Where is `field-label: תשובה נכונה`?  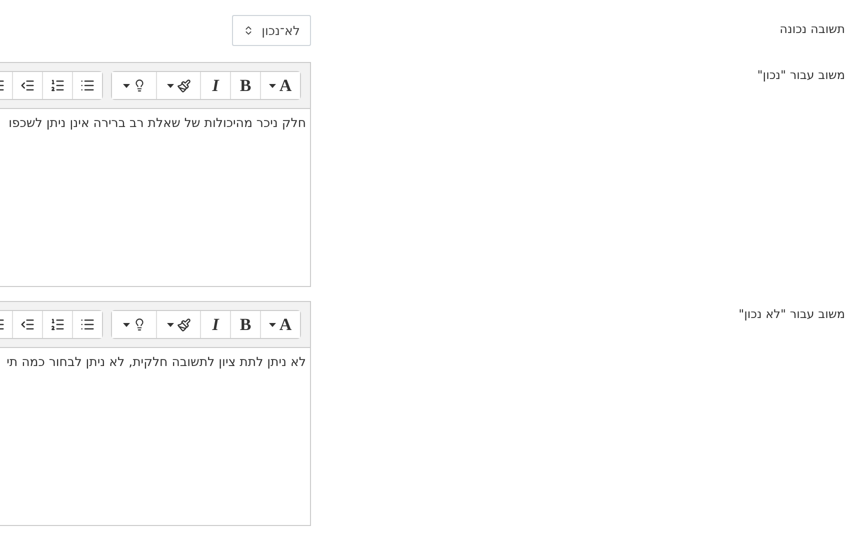
field-label: תשובה נכונה is located at coordinates (812, 28).